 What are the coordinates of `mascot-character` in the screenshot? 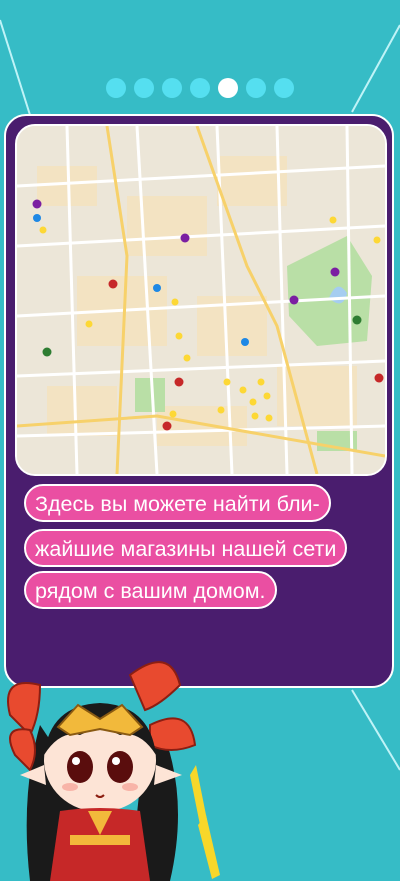 It's located at (113, 771).